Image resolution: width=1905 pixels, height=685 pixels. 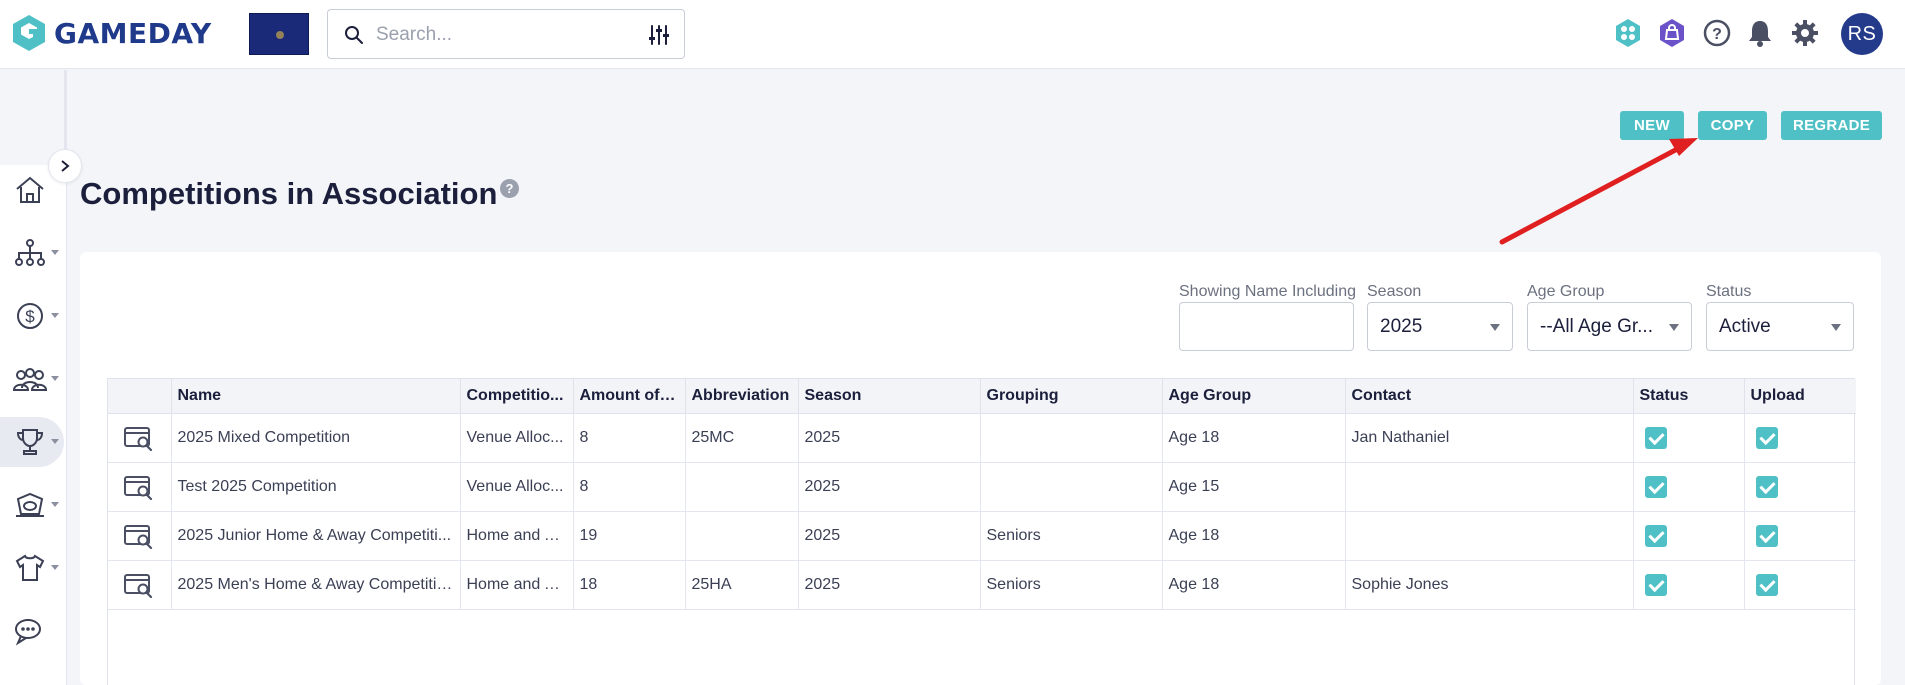 I want to click on sidebar-item-competitions, so click(x=32, y=442).